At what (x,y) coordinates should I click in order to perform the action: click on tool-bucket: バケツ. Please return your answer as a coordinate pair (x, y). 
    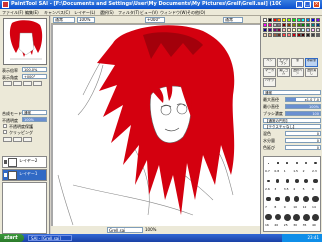
    Looking at the image, I should click on (269, 82).